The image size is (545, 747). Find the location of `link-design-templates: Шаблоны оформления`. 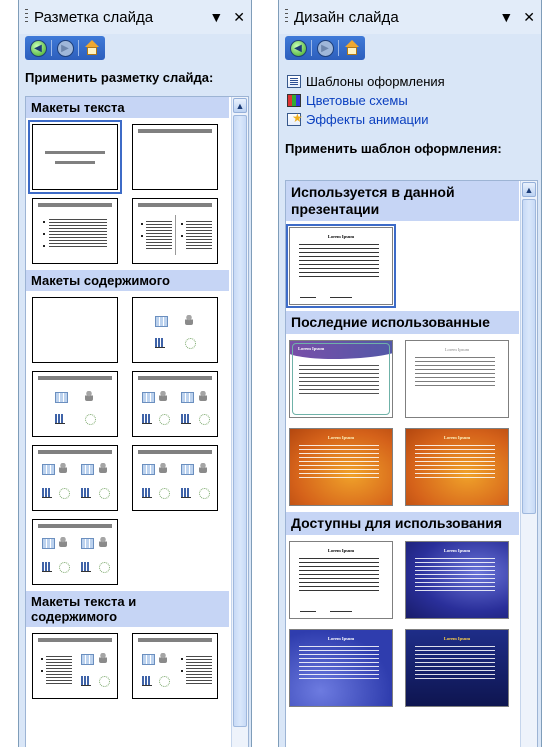

link-design-templates: Шаблоны оформления is located at coordinates (410, 81).